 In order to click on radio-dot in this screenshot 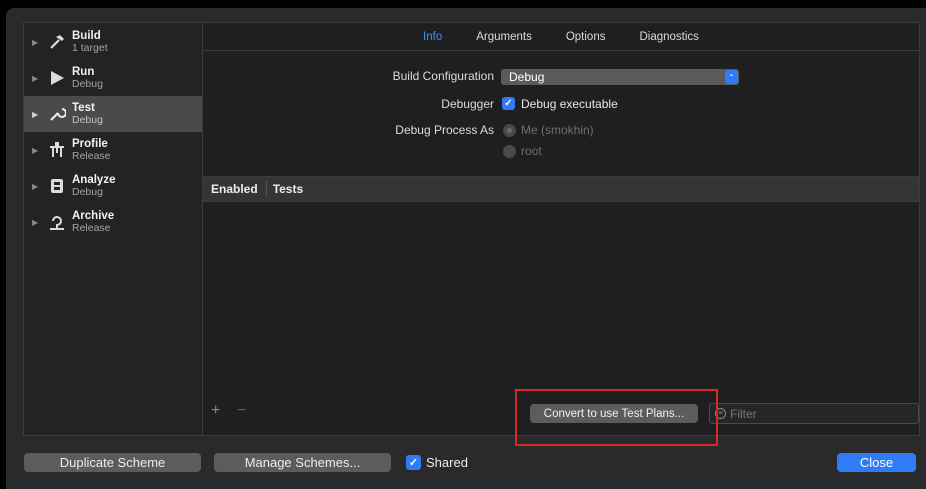, I will do `click(509, 130)`.